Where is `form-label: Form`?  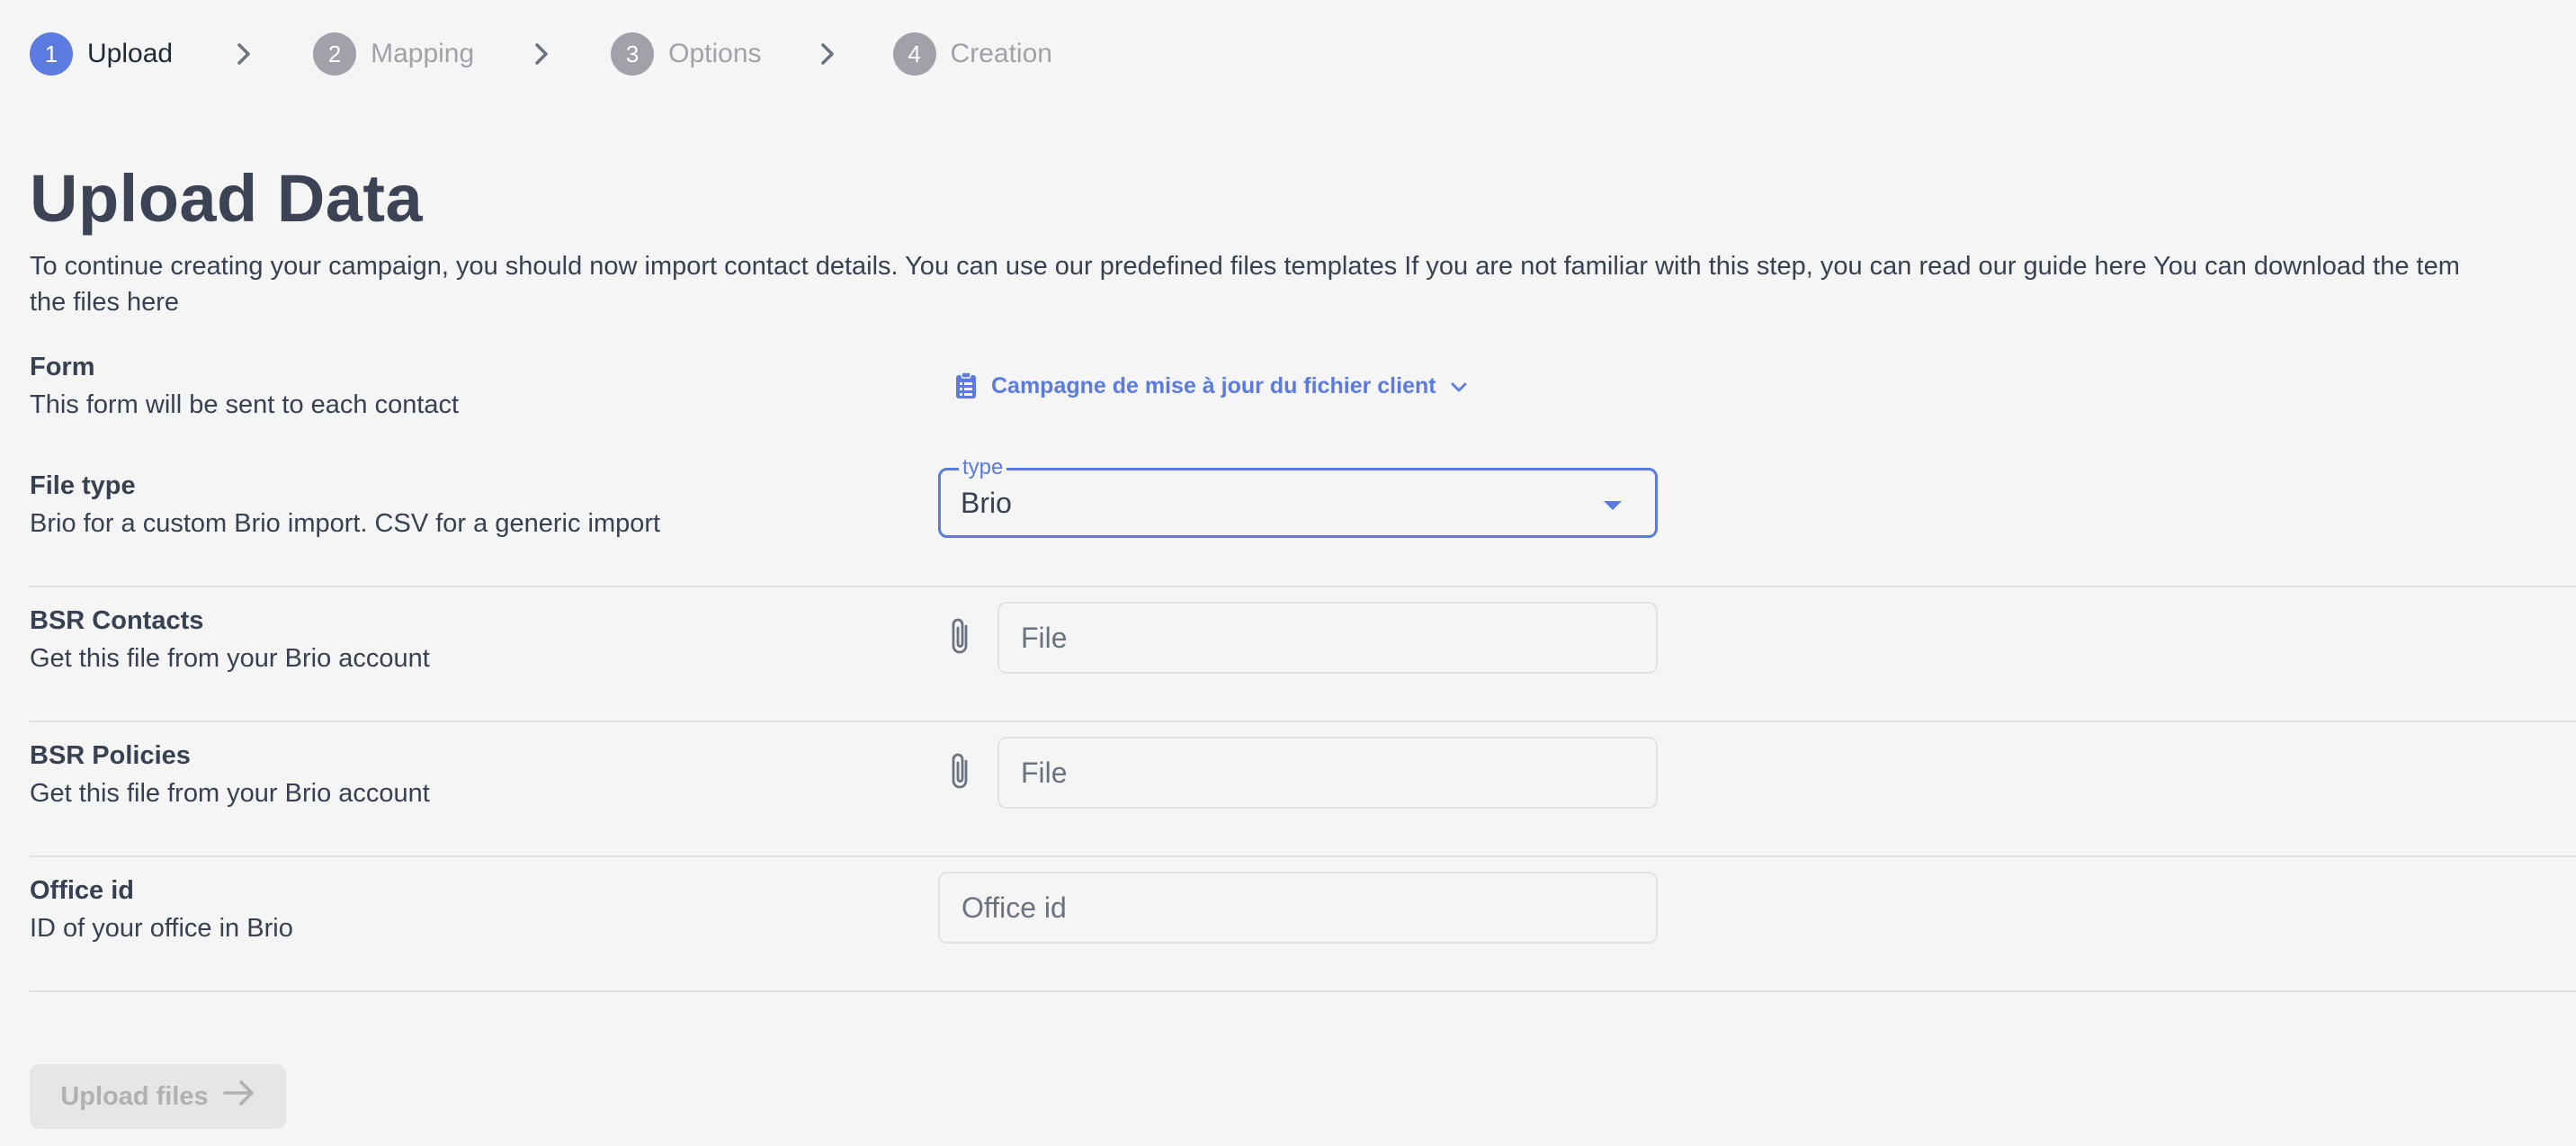
form-label: Form is located at coordinates (62, 367).